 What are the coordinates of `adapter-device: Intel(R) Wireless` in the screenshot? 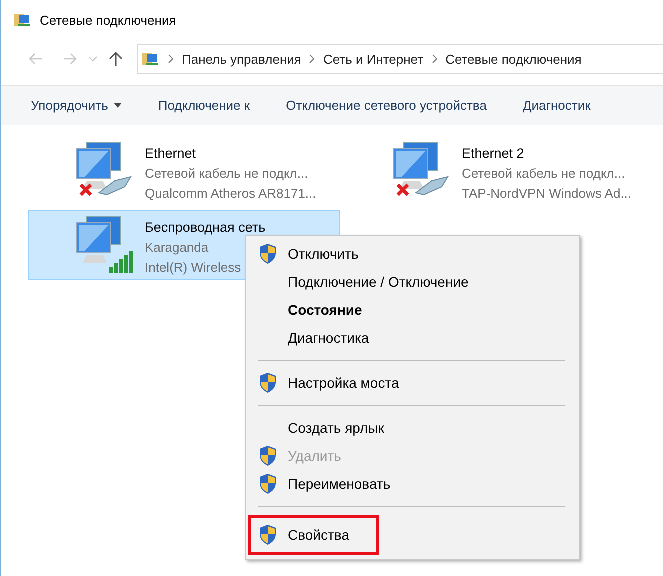 It's located at (193, 268).